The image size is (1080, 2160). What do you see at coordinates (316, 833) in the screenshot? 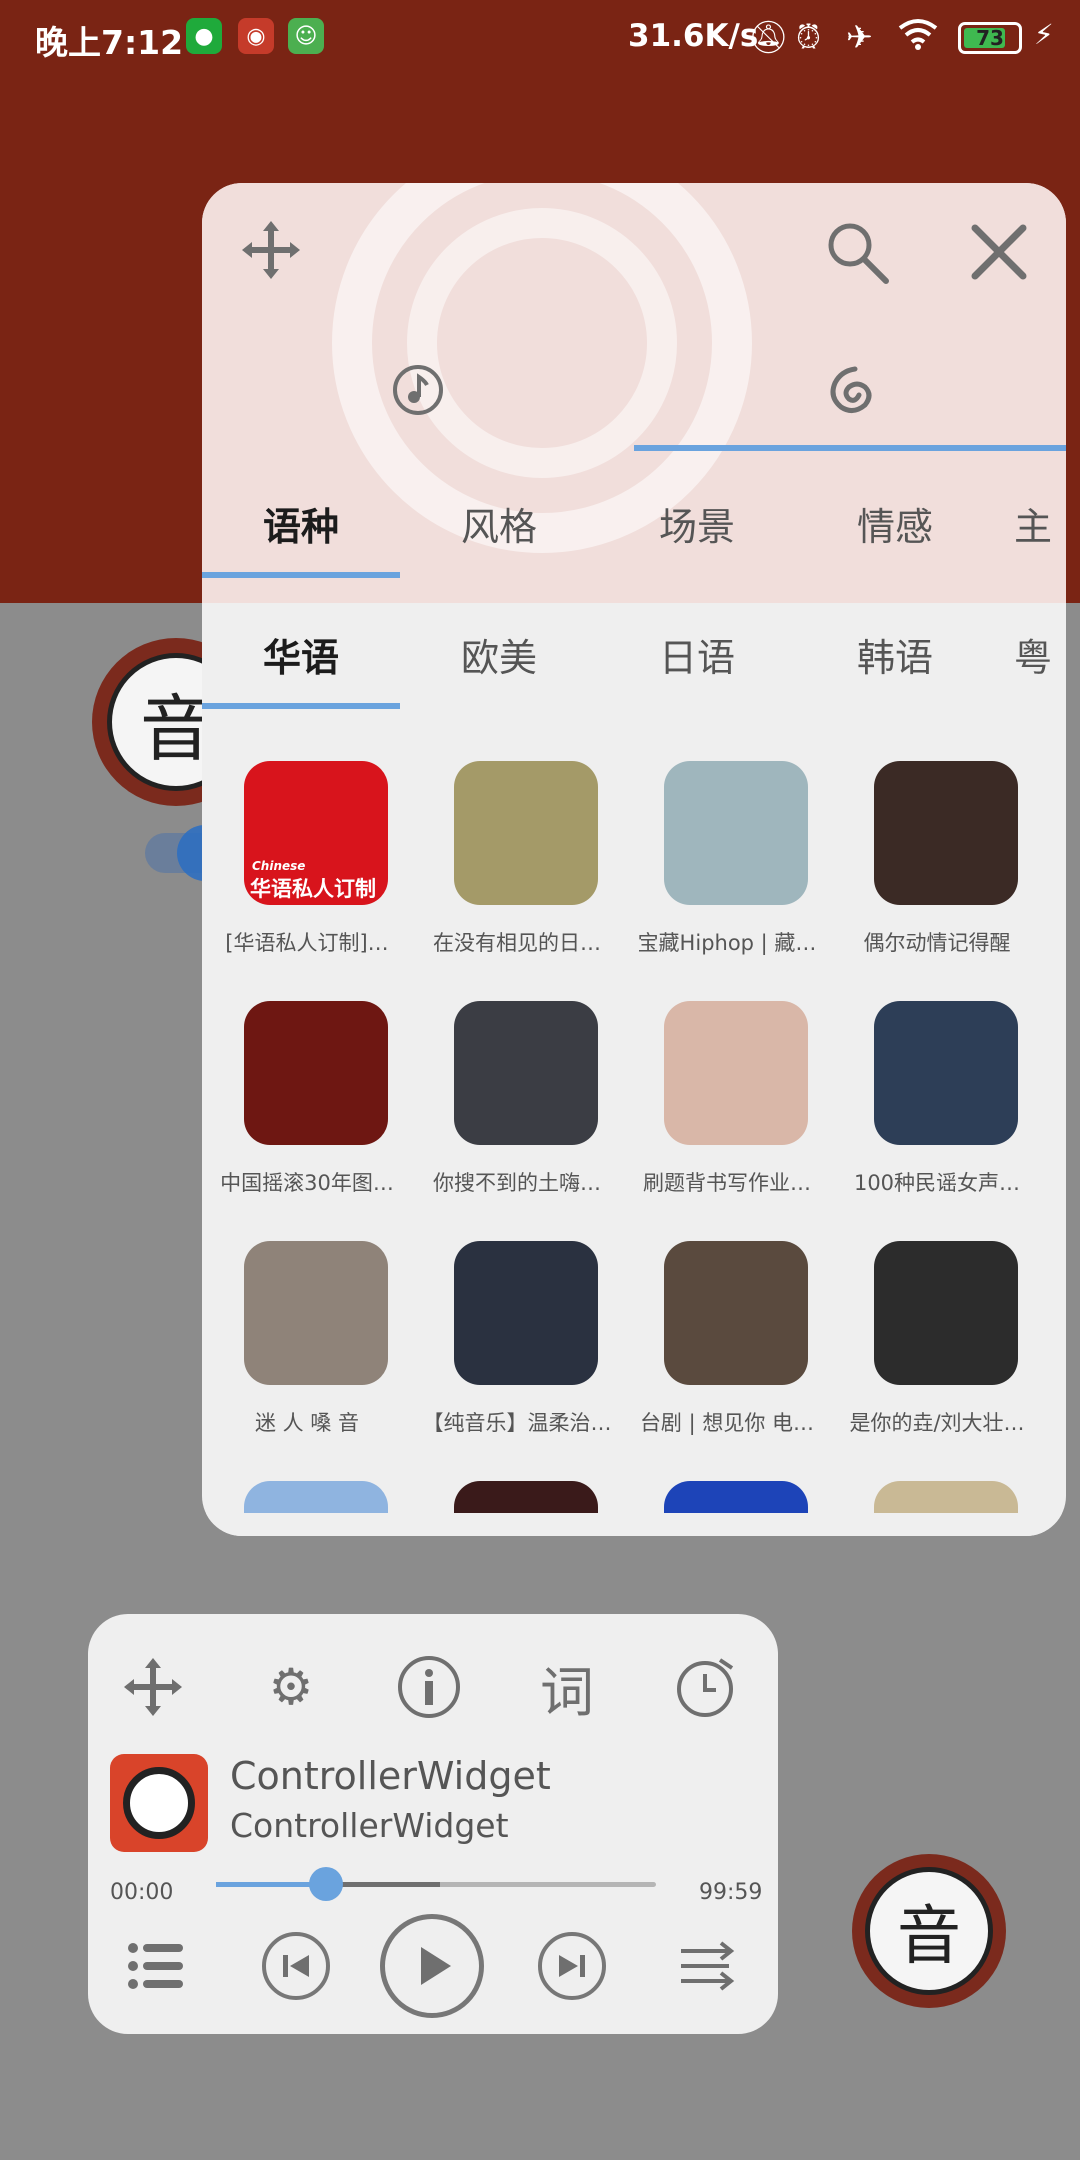
I see `playlist-cover: Chinese 华语私人订制` at bounding box center [316, 833].